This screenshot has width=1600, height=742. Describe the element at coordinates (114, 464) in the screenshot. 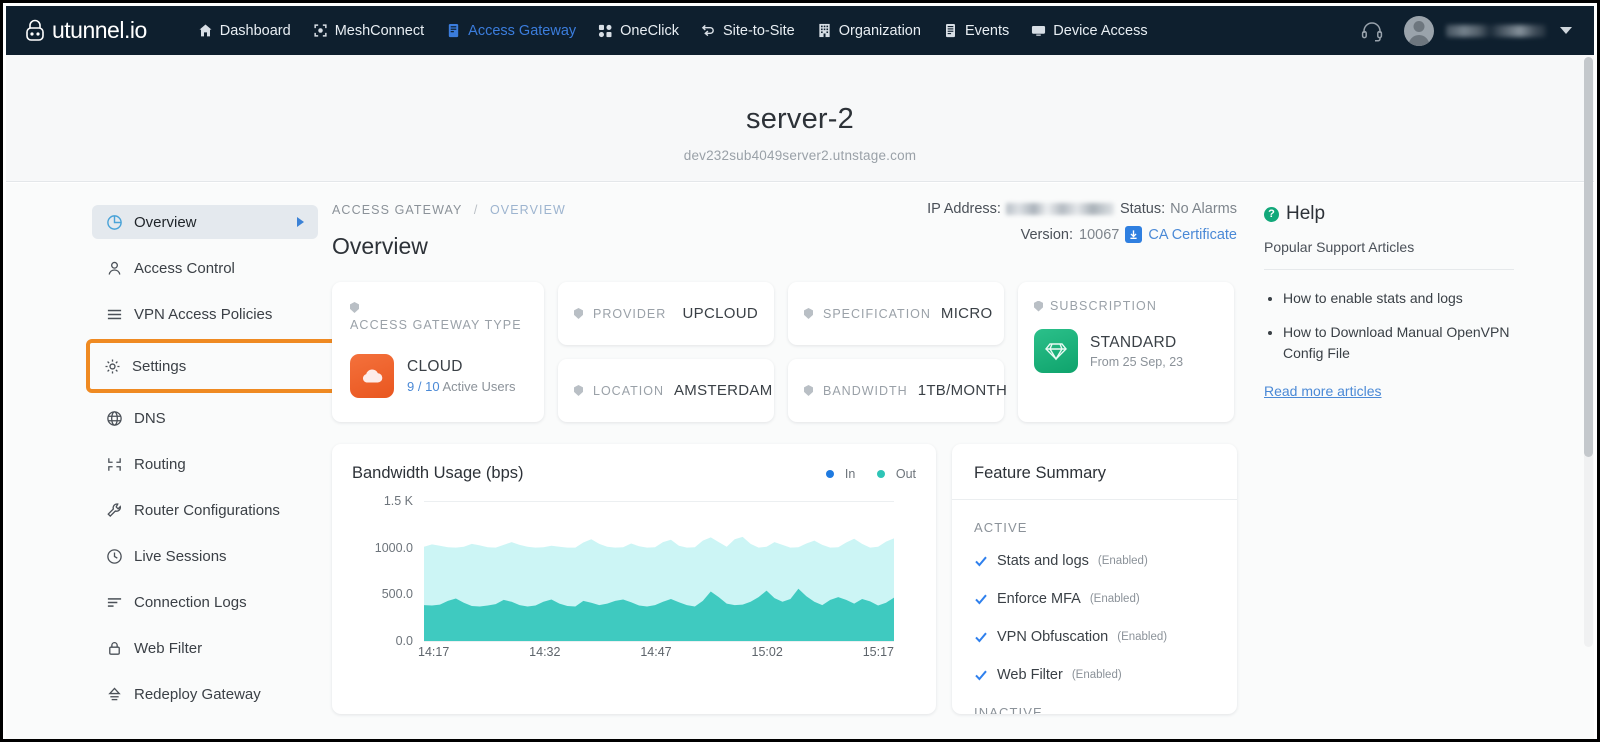

I see `routing-icon` at that location.